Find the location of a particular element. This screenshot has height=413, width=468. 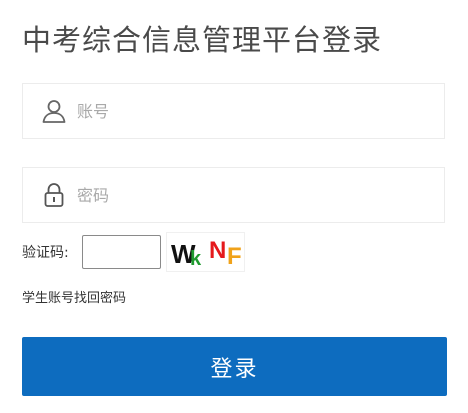

captcha-input is located at coordinates (121, 252).